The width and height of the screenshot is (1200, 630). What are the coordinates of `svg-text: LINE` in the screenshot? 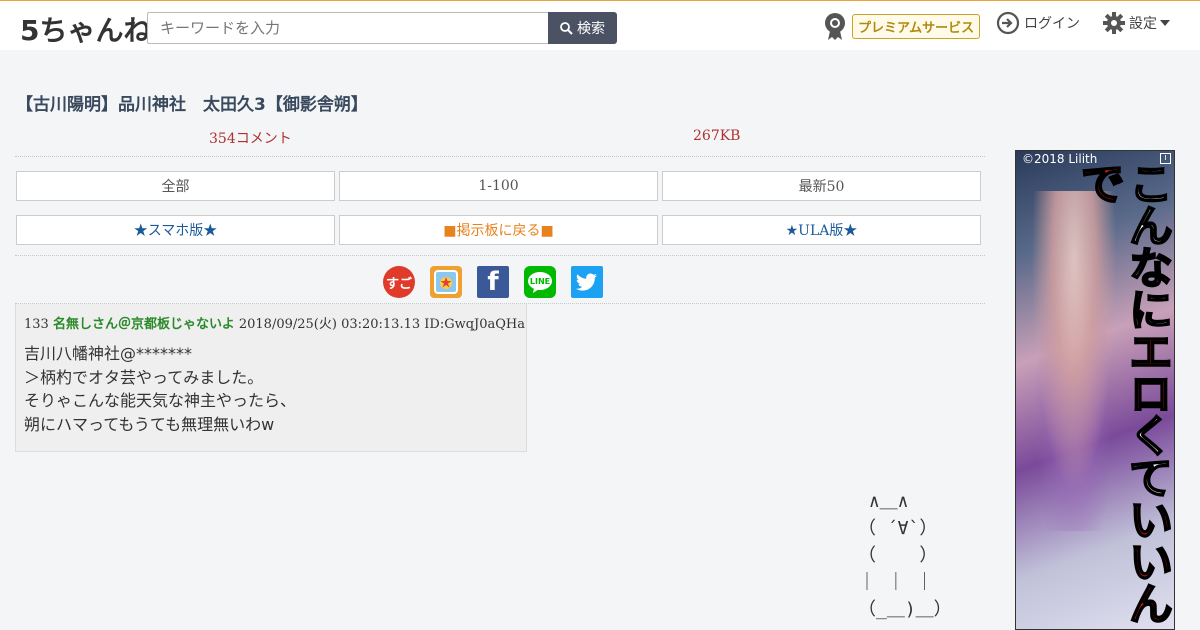 It's located at (540, 281).